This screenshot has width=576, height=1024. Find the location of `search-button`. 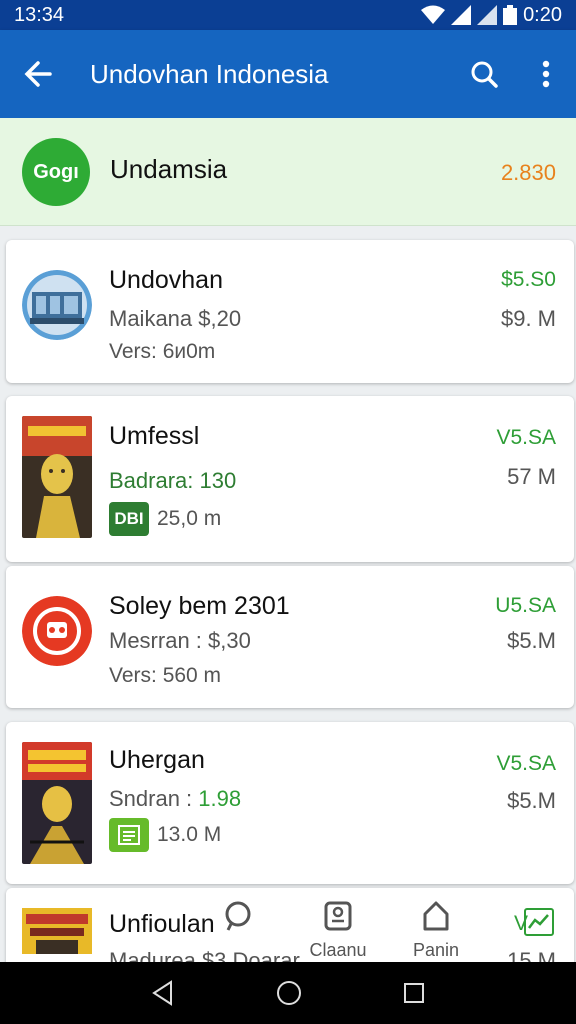

search-button is located at coordinates (484, 74).